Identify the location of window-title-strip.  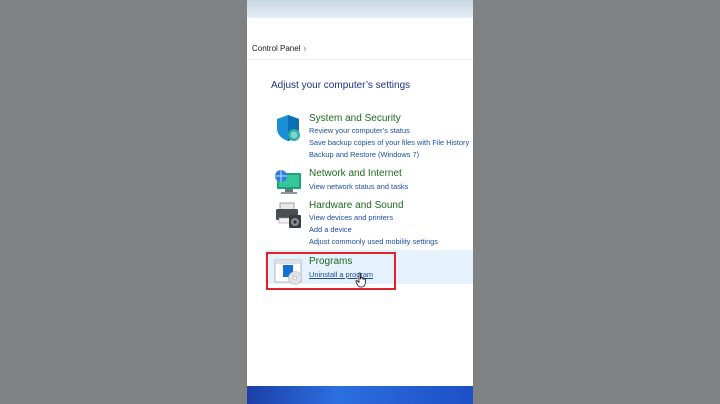
(360, 9).